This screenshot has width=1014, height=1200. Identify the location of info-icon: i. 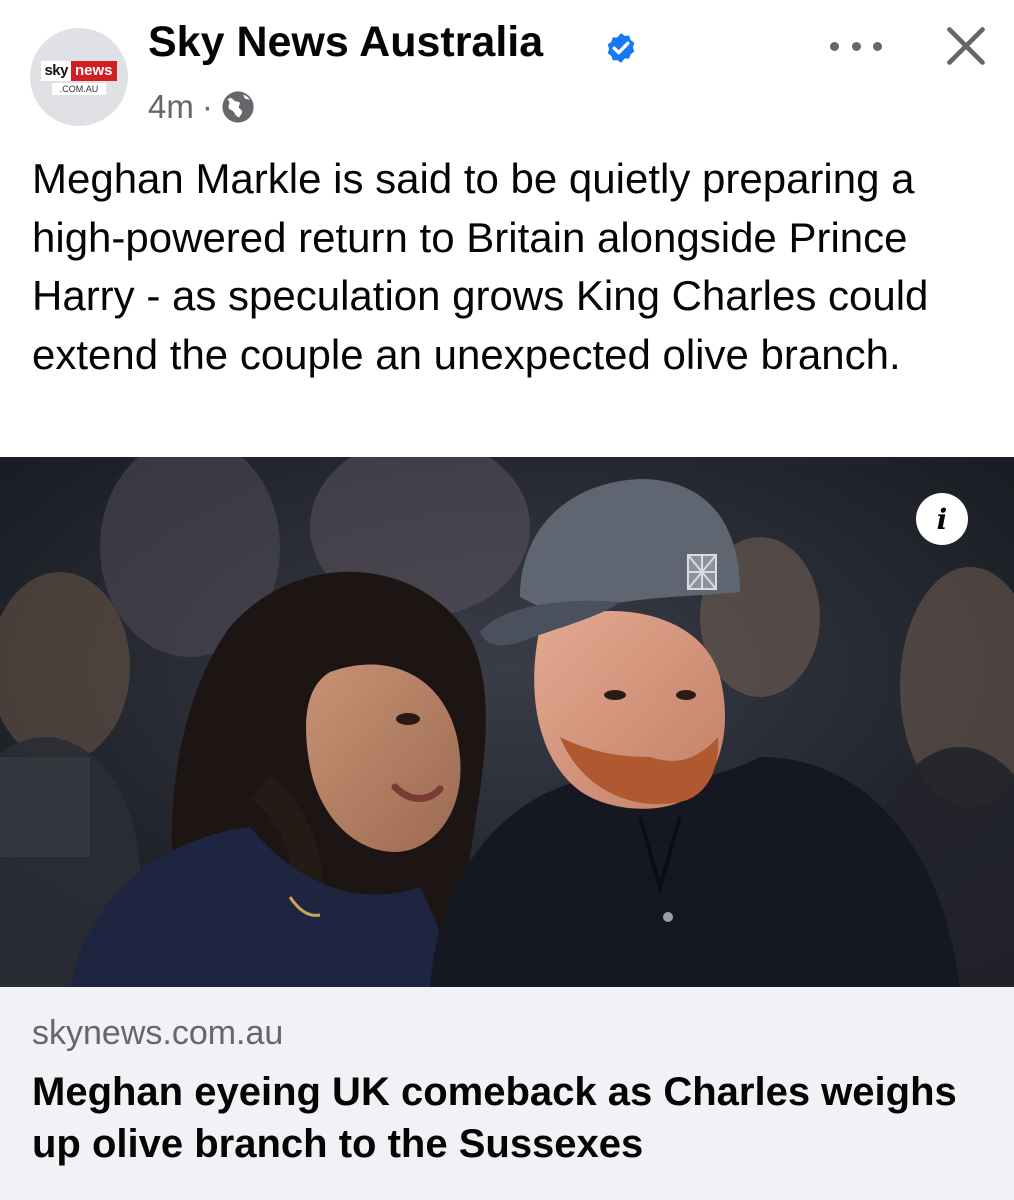
(942, 519).